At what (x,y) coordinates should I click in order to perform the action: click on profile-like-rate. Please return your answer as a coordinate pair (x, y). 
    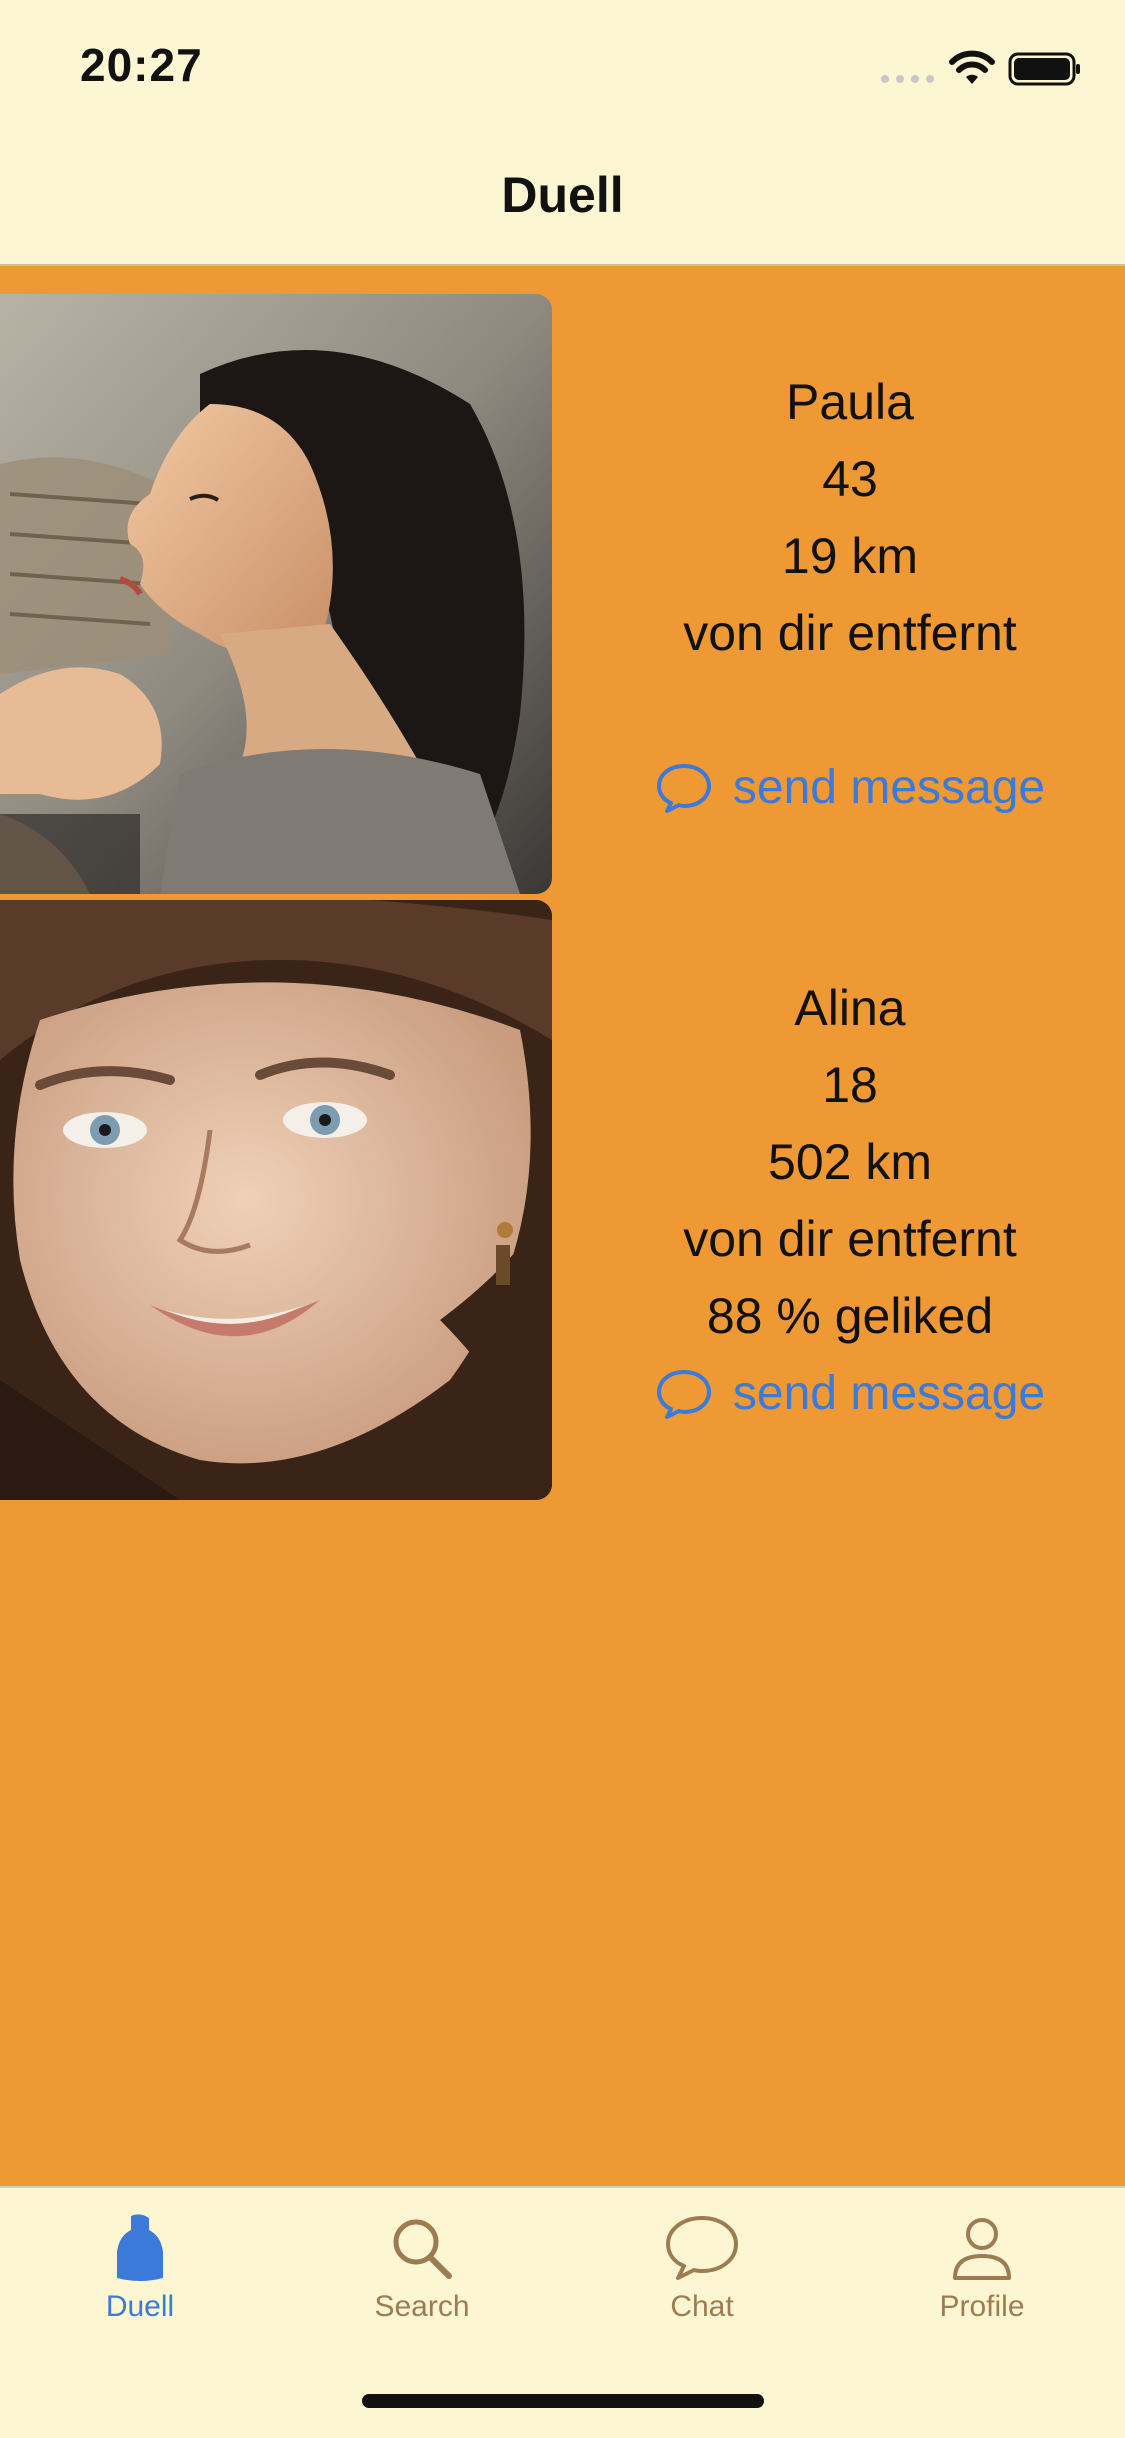
    Looking at the image, I should click on (850, 710).